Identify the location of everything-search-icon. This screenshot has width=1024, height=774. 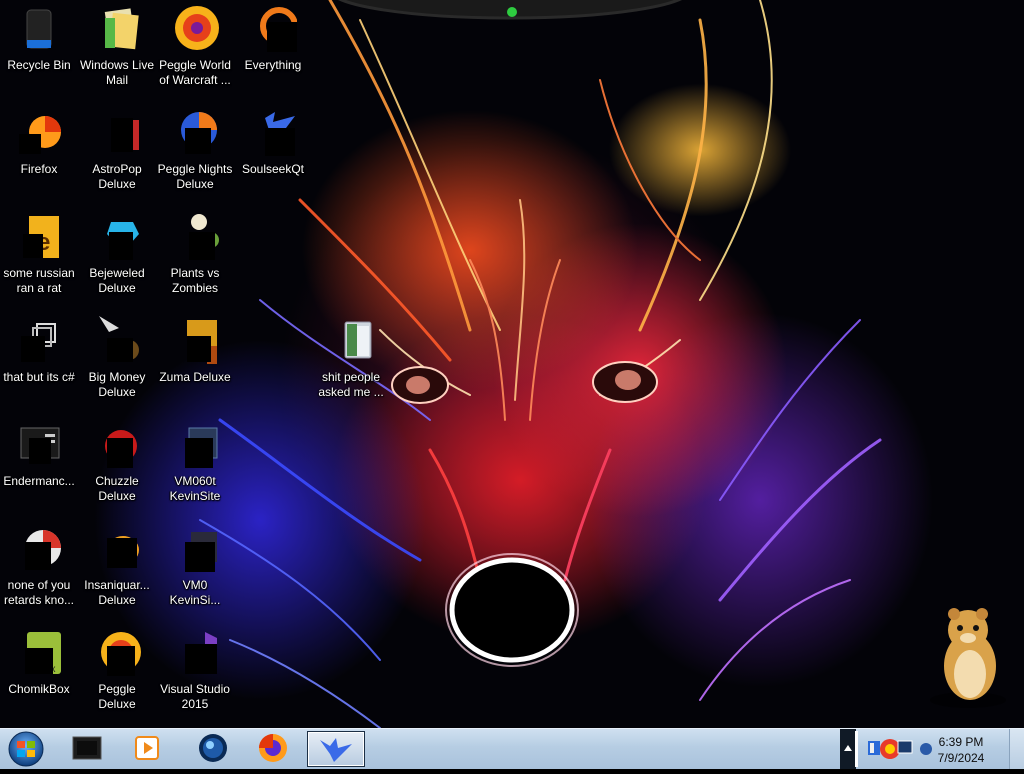
(273, 28).